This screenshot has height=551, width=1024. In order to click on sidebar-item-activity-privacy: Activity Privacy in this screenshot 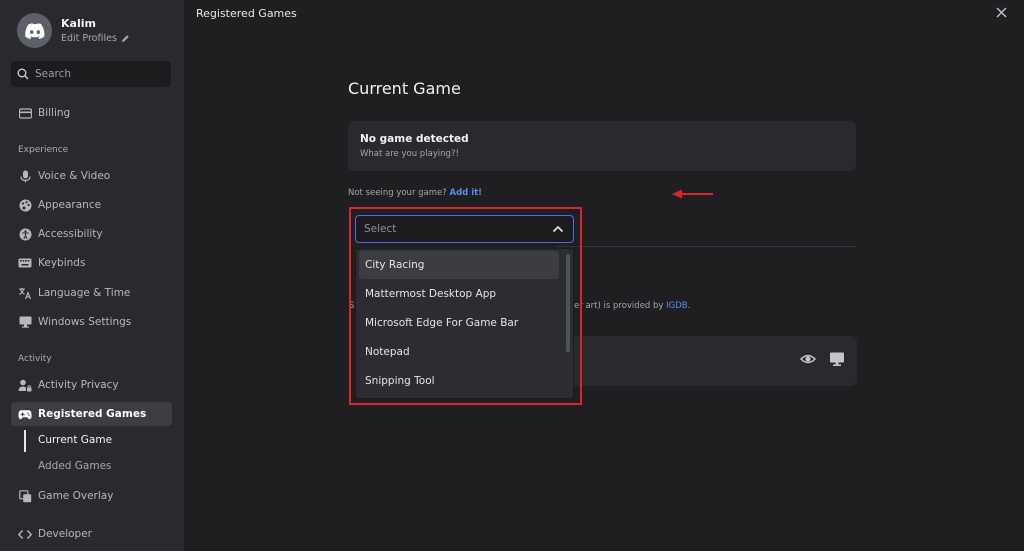, I will do `click(91, 385)`.